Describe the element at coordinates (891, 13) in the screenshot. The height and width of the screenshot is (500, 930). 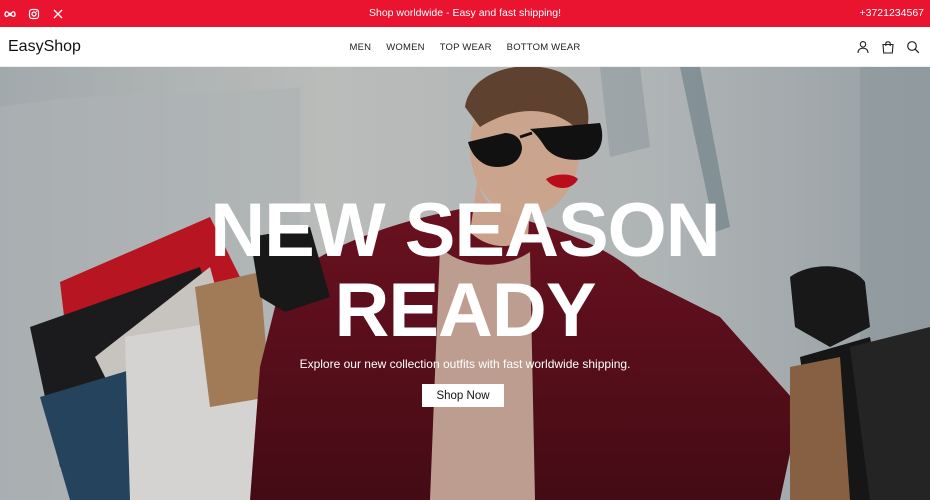
I see `phone-number: +3721234567` at that location.